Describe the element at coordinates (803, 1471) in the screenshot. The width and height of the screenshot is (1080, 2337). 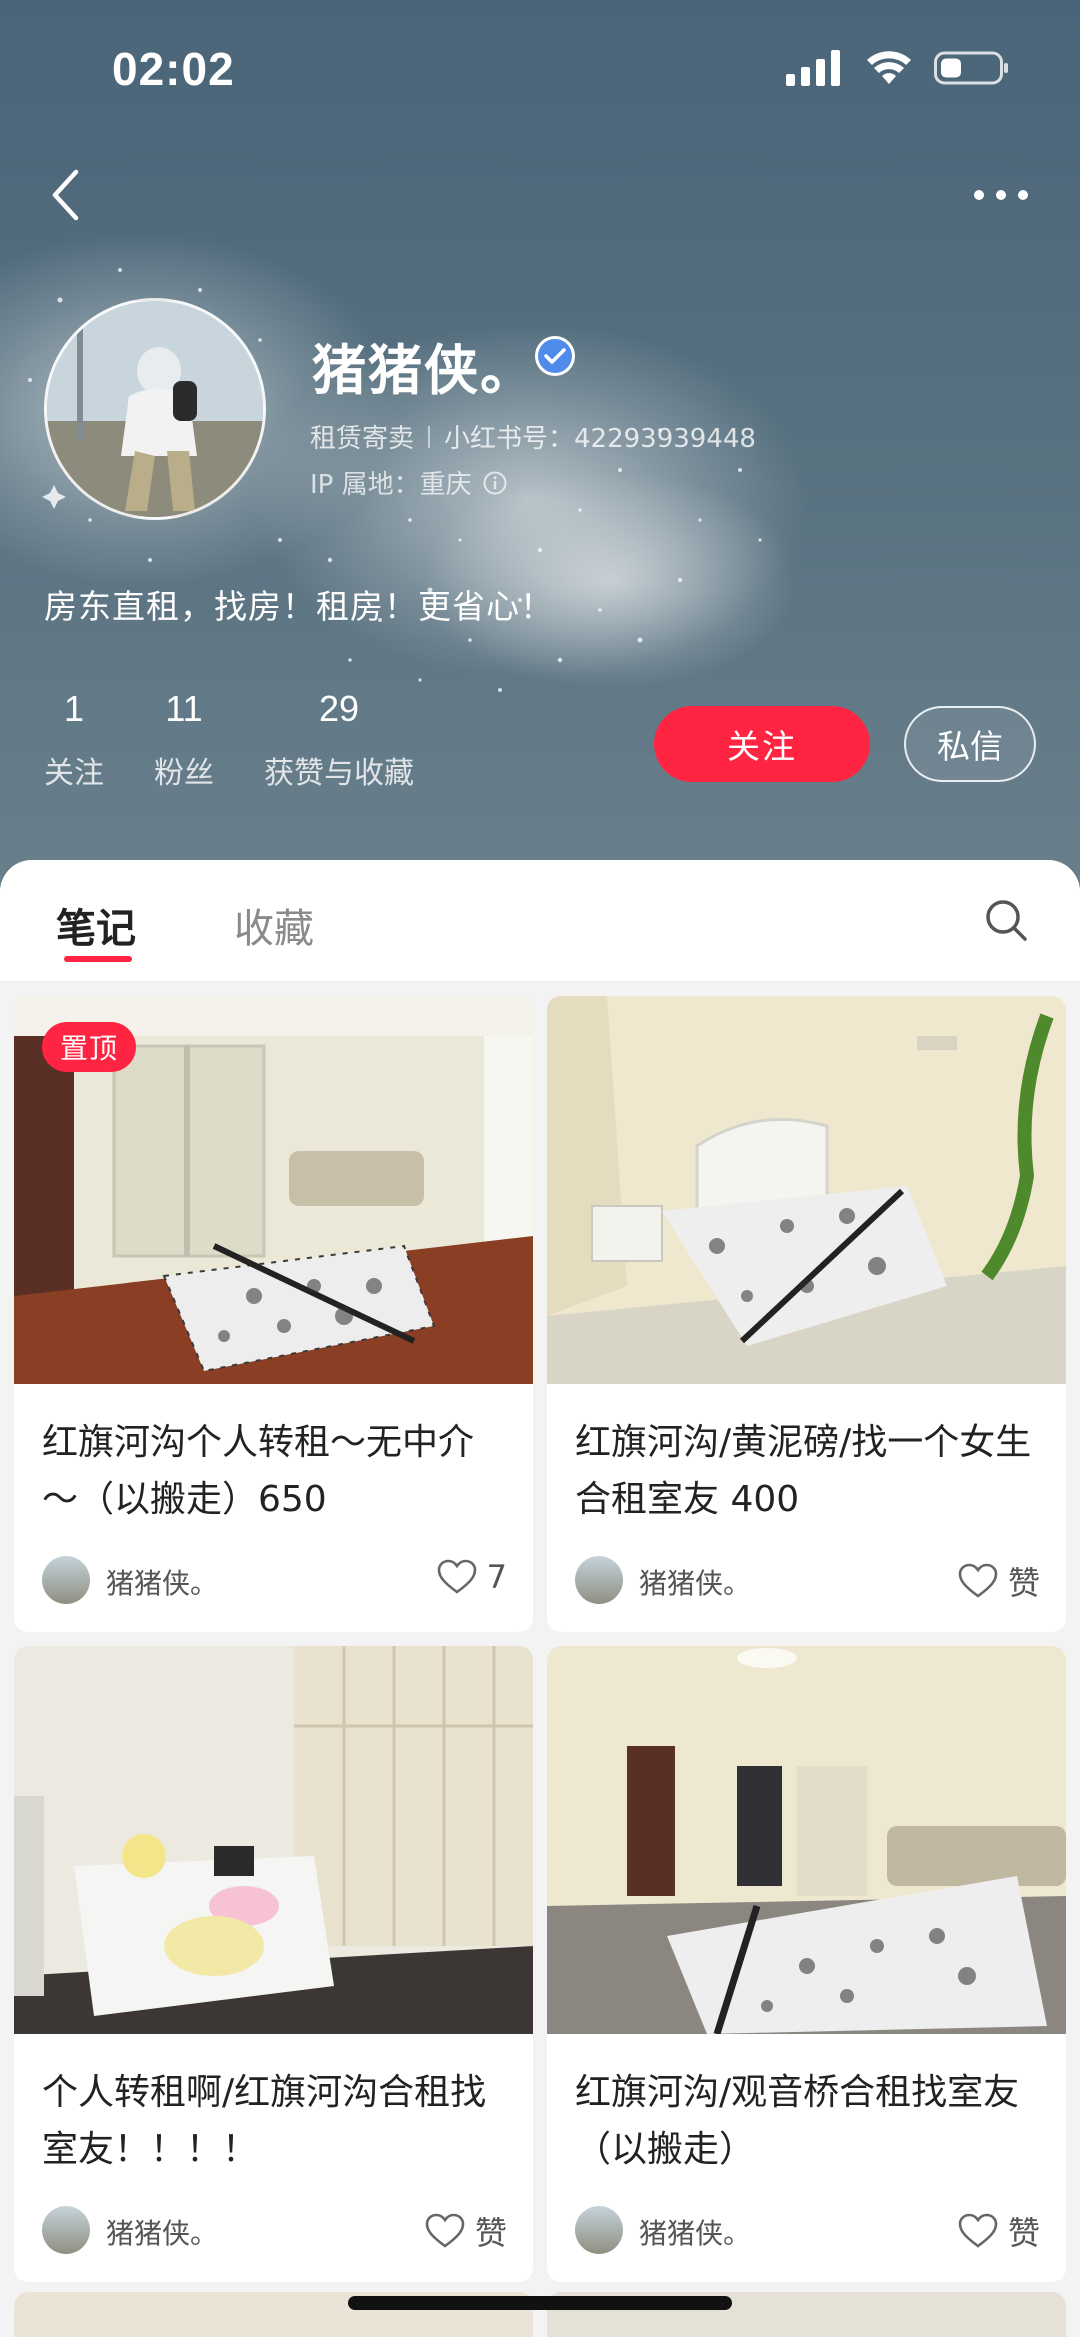
I see `note-title: 红旗河沟/黄泥磅/找一个女生合租室友 400` at that location.